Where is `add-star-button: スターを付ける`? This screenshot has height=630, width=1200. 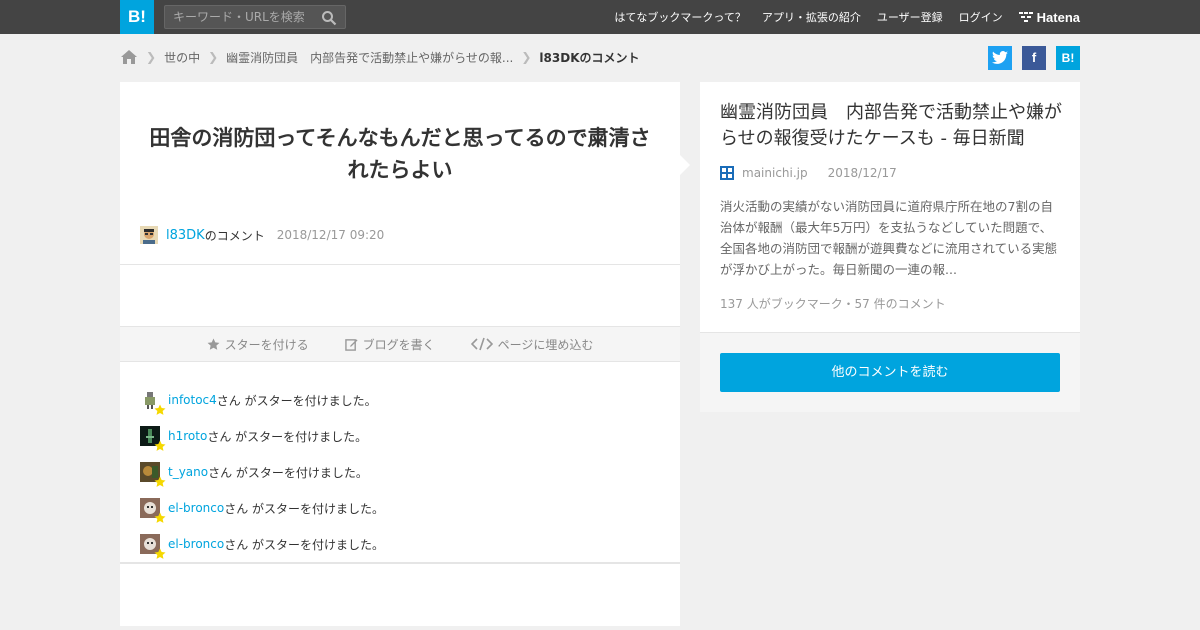
add-star-button: スターを付ける is located at coordinates (258, 344).